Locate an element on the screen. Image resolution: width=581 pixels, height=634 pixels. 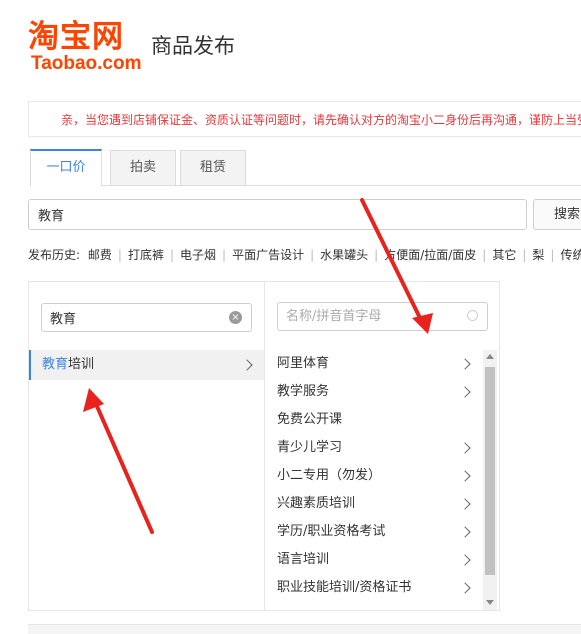
level2-scrollbar is located at coordinates (490, 480).